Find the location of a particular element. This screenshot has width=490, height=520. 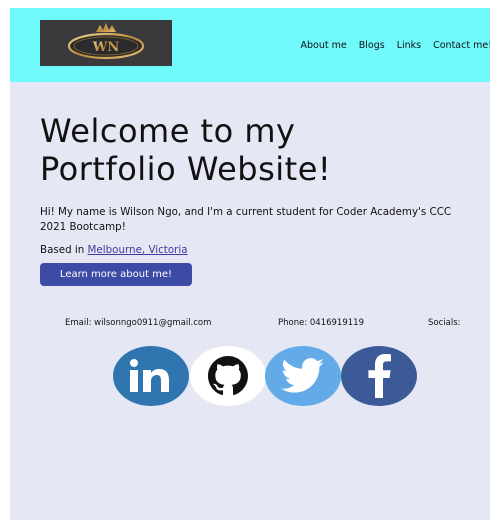

main-nav: About me Blogs Links Contact me! is located at coordinates (389, 45).